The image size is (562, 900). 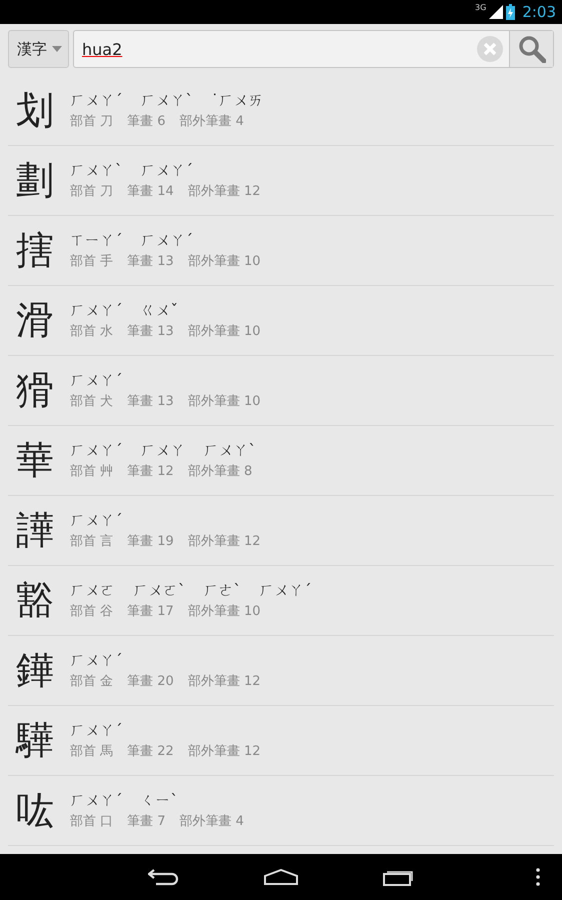 I want to click on stroke-count: 筆畫 19, so click(x=150, y=541).